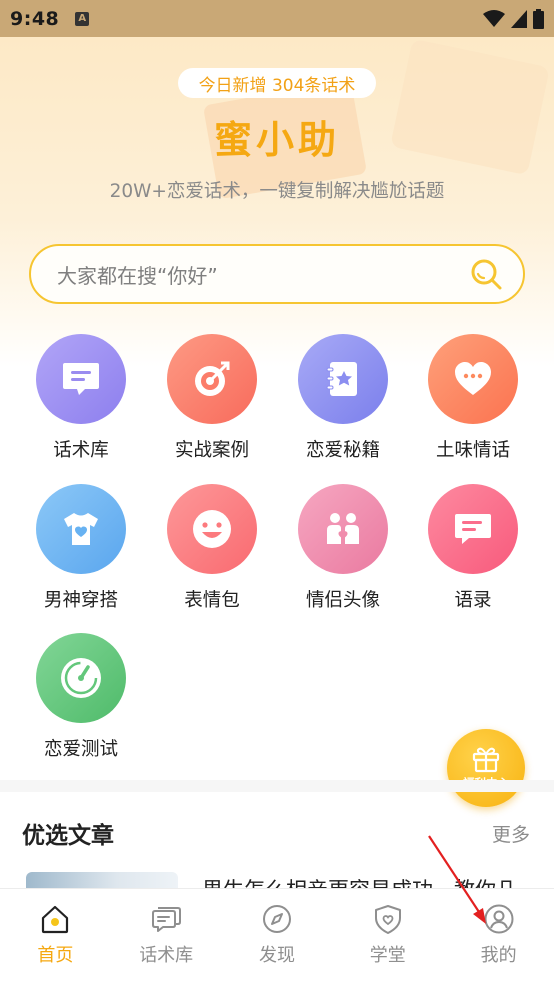  What do you see at coordinates (473, 600) in the screenshot?
I see `grid-label: 语录` at bounding box center [473, 600].